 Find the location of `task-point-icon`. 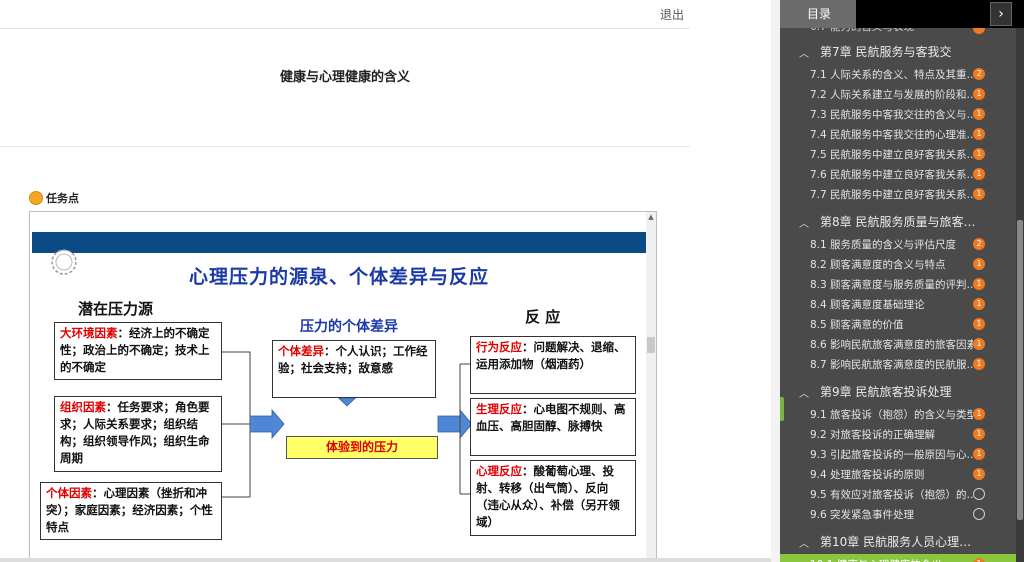

task-point-icon is located at coordinates (36, 198).